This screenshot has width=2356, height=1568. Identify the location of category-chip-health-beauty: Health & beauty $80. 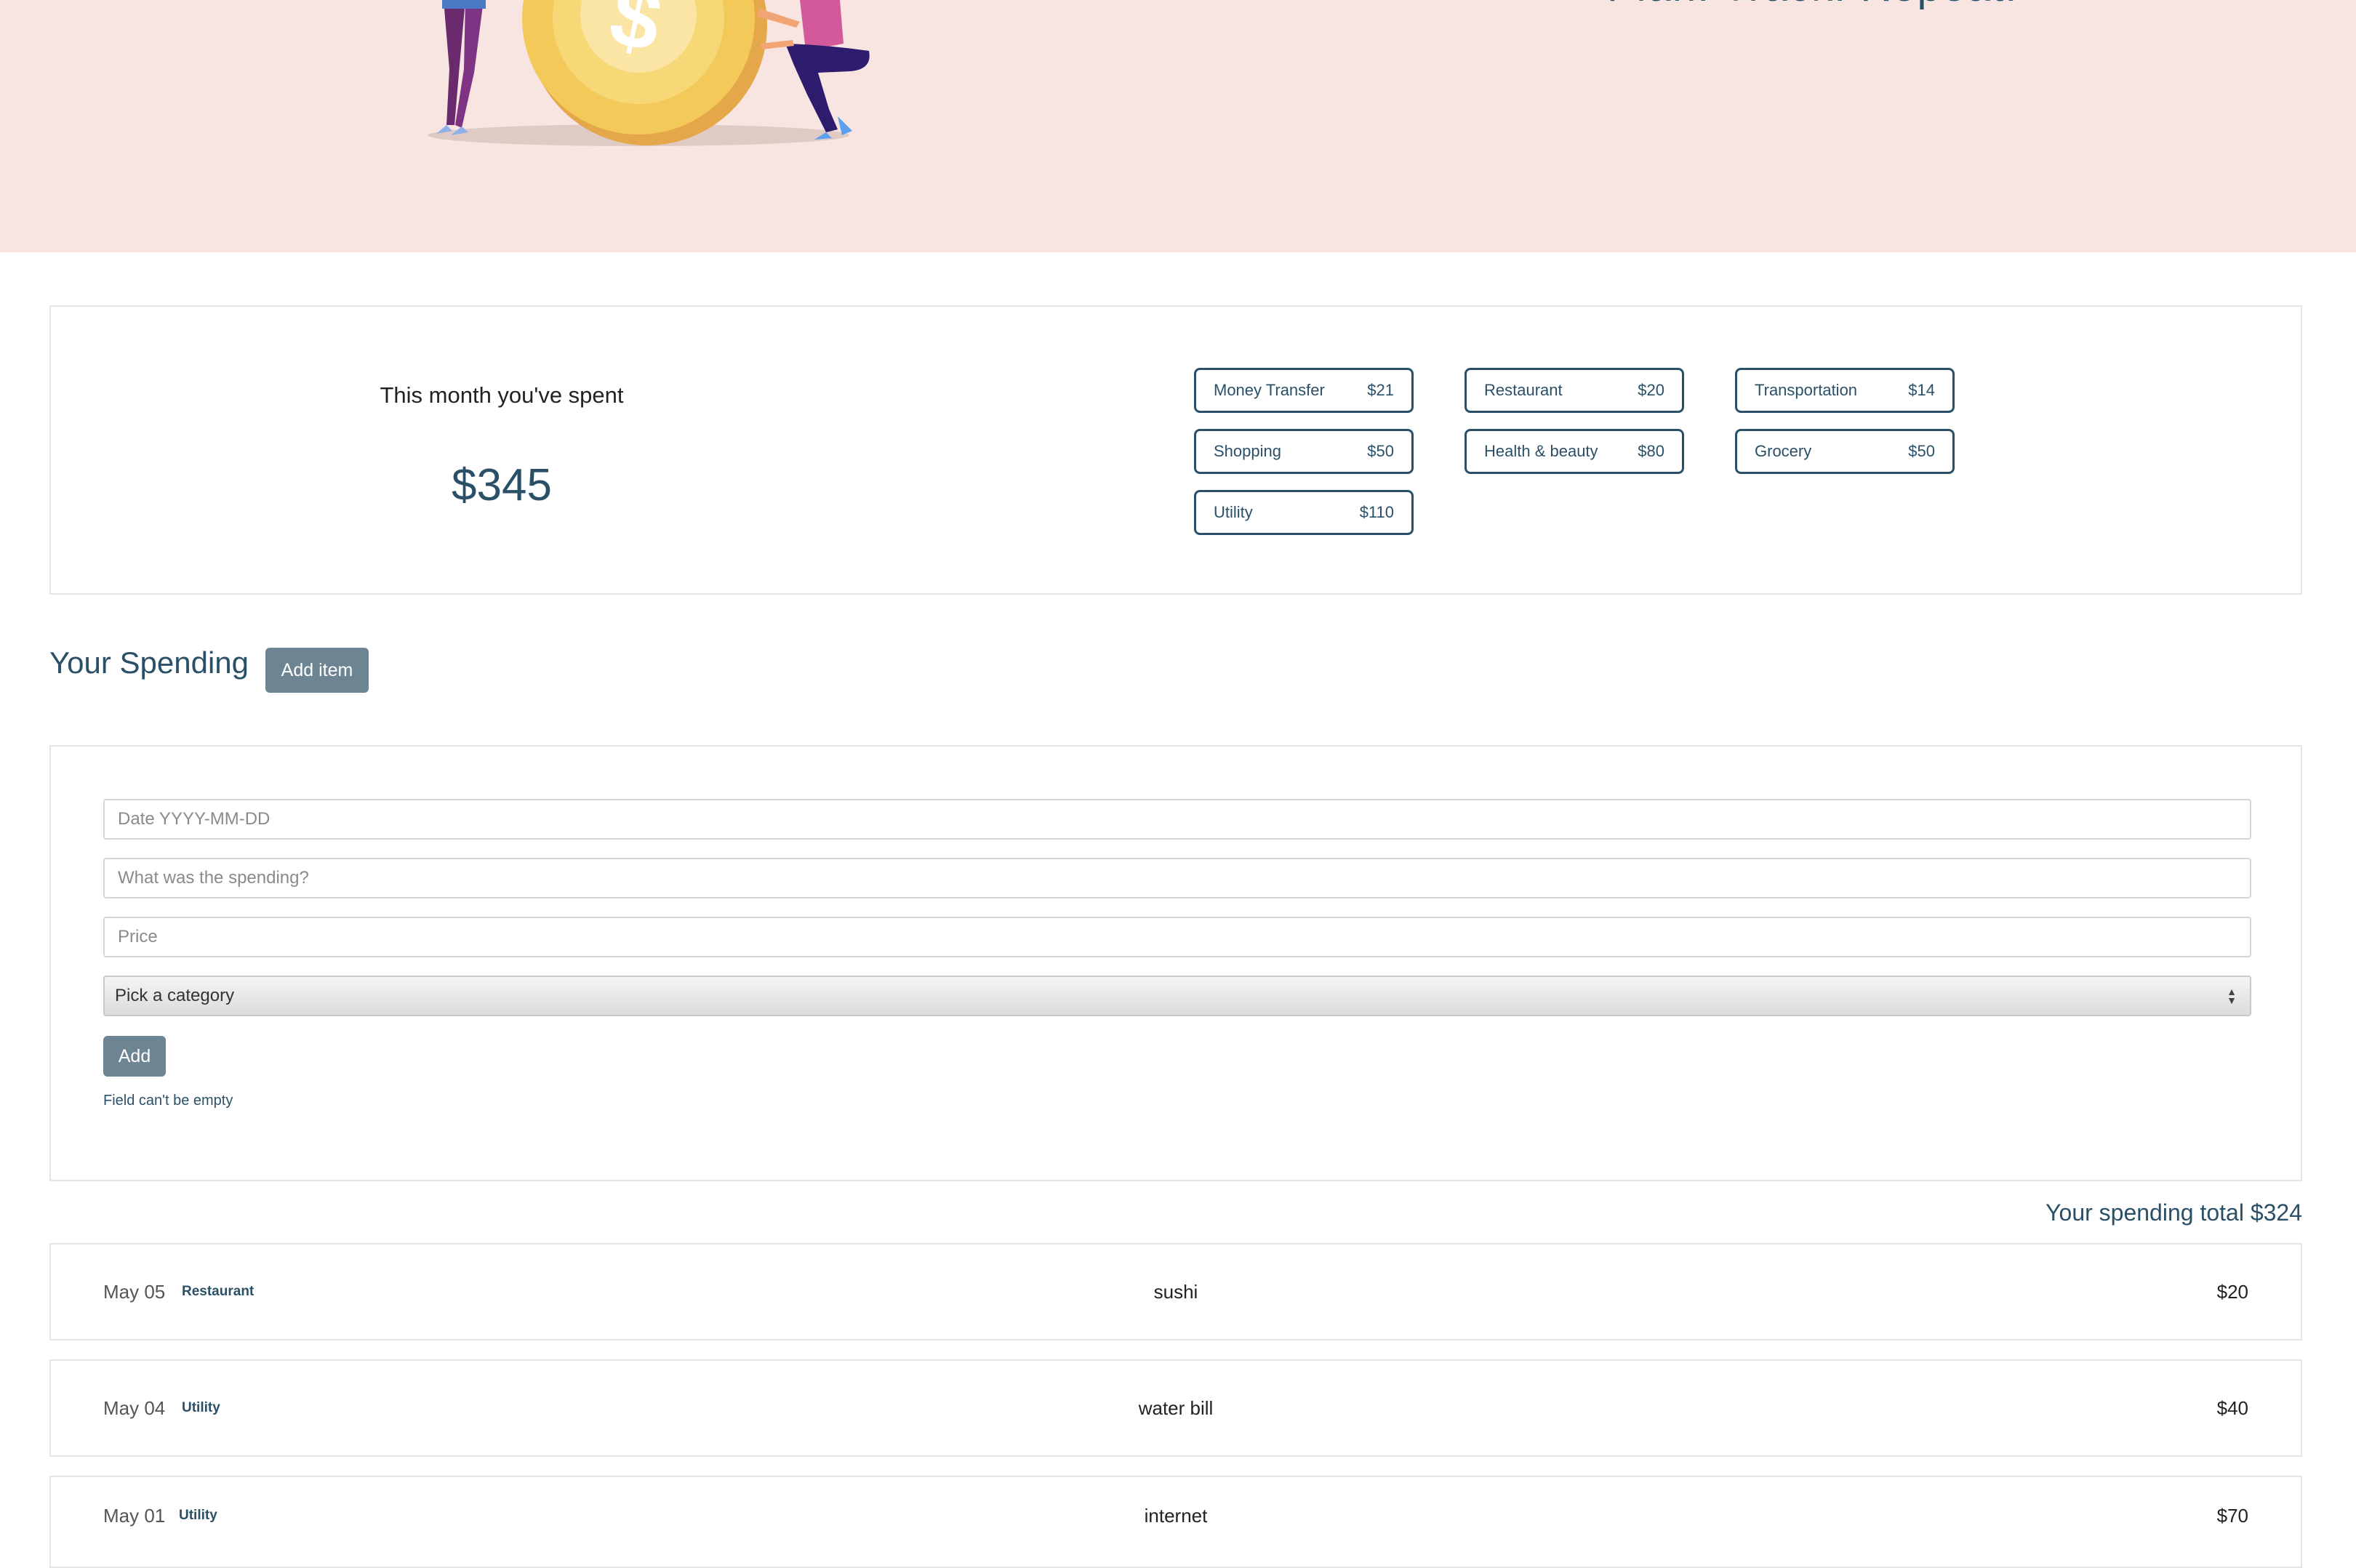
(1575, 451).